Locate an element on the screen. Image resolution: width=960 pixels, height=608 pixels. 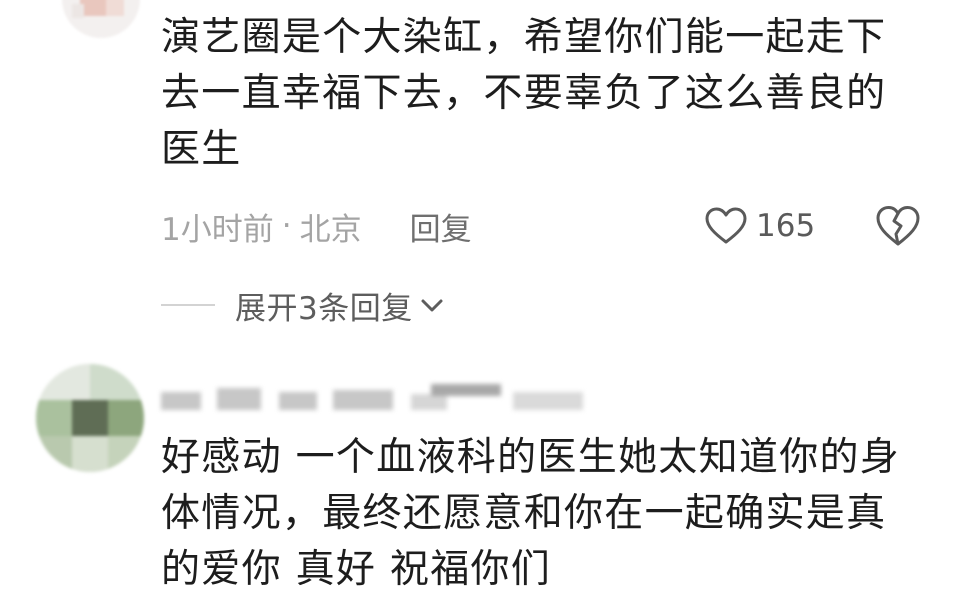
reply-button: 回复 is located at coordinates (441, 226).